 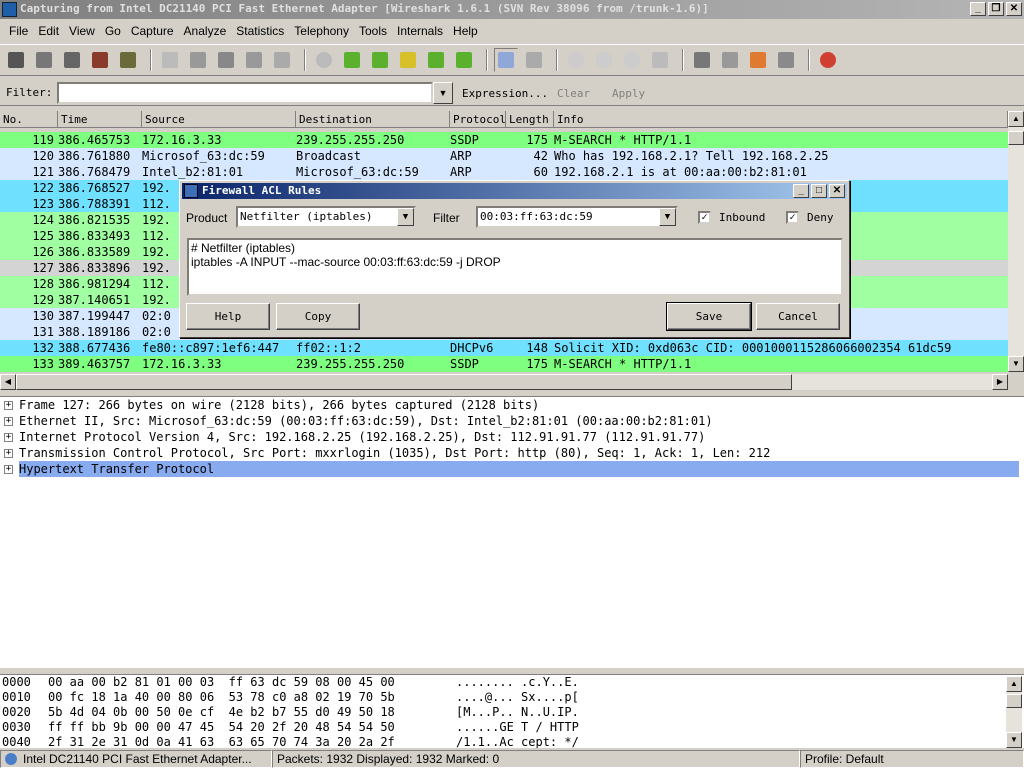 What do you see at coordinates (100, 119) in the screenshot?
I see `column-header-time: Time` at bounding box center [100, 119].